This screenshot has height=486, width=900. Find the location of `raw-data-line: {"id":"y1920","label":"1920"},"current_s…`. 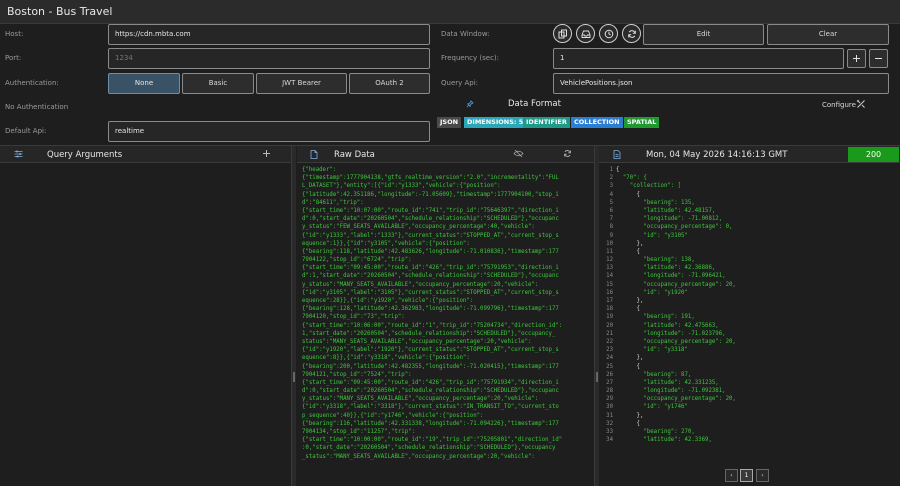

raw-data-line: {"id":"y1920","label":"1920"},"current_s… is located at coordinates (430, 350).